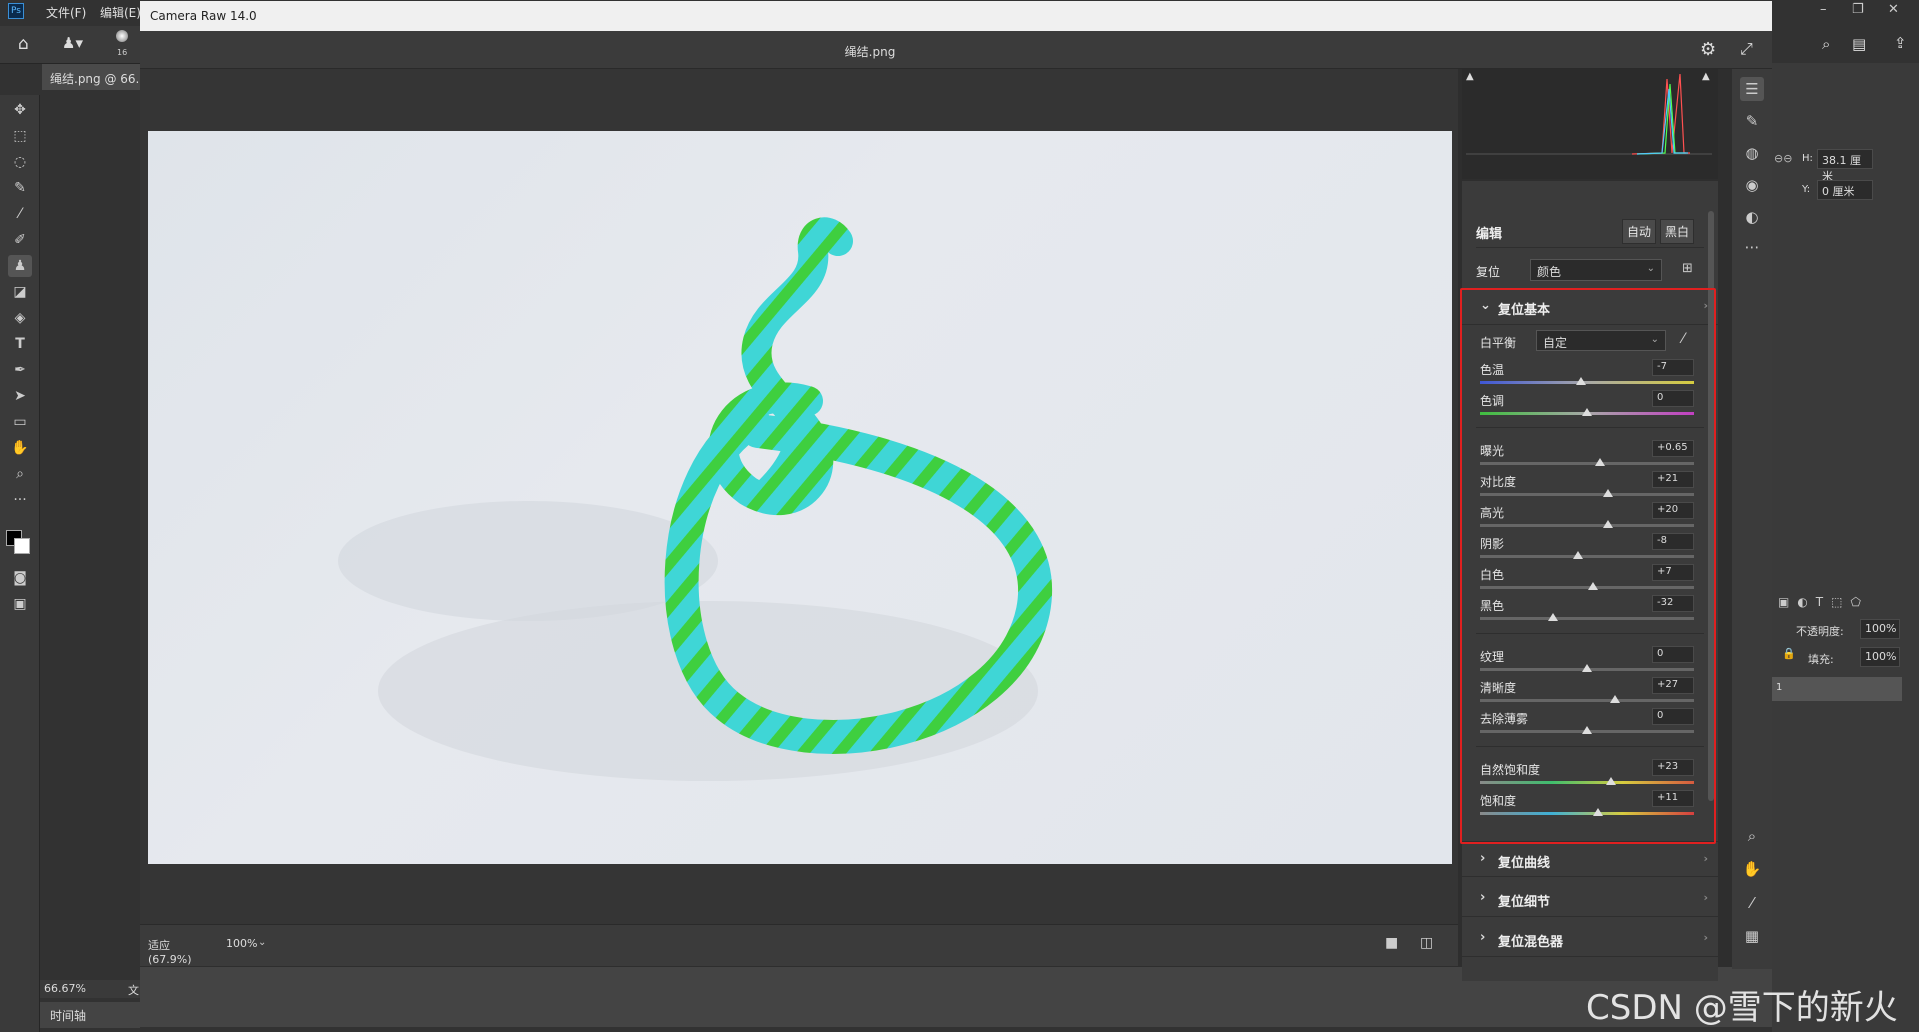 The image size is (1919, 1032). Describe the element at coordinates (20, 500) in the screenshot. I see `more-tools-icon: ···` at that location.